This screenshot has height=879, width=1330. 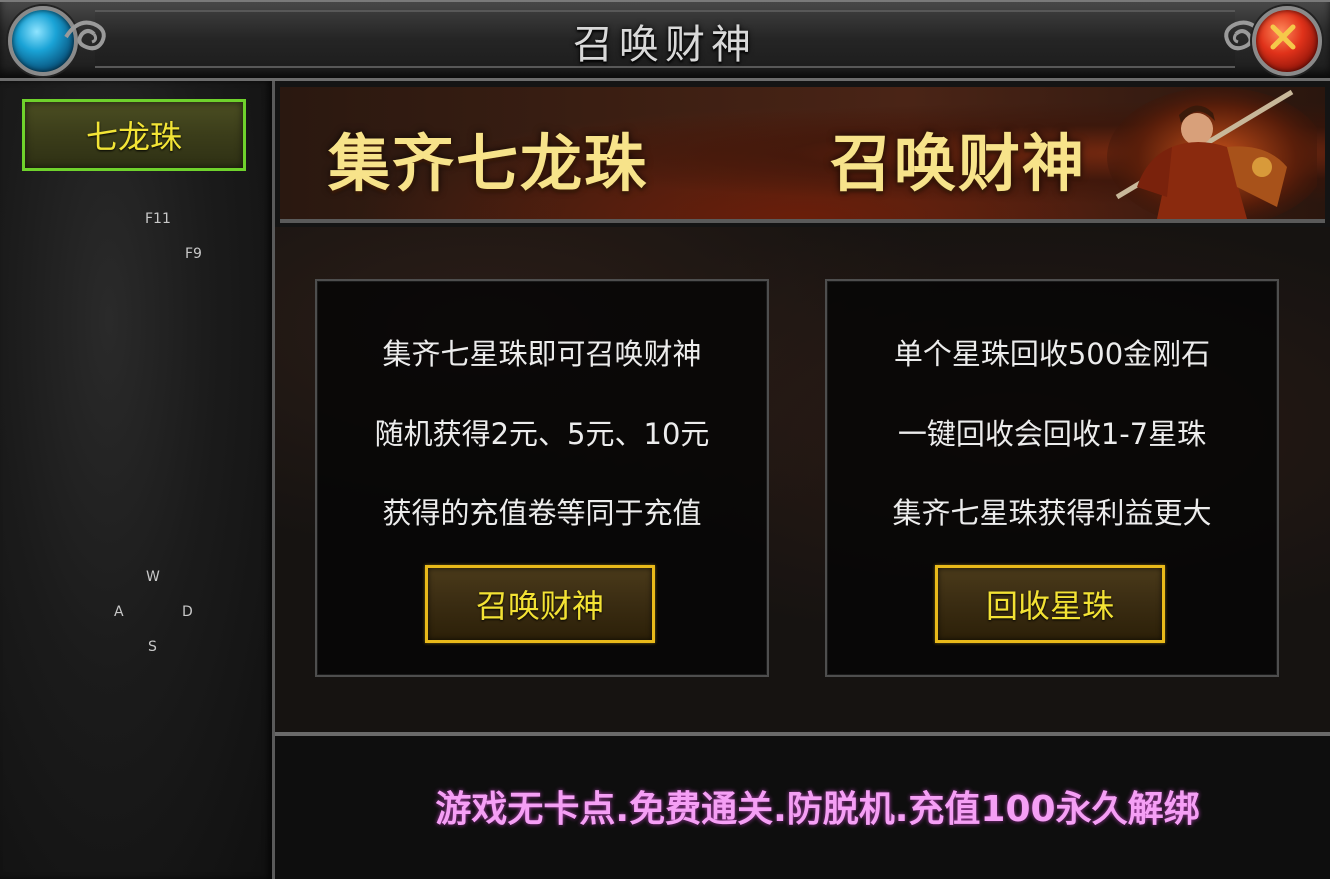 What do you see at coordinates (85, 35) in the screenshot?
I see `ornament-left-icon` at bounding box center [85, 35].